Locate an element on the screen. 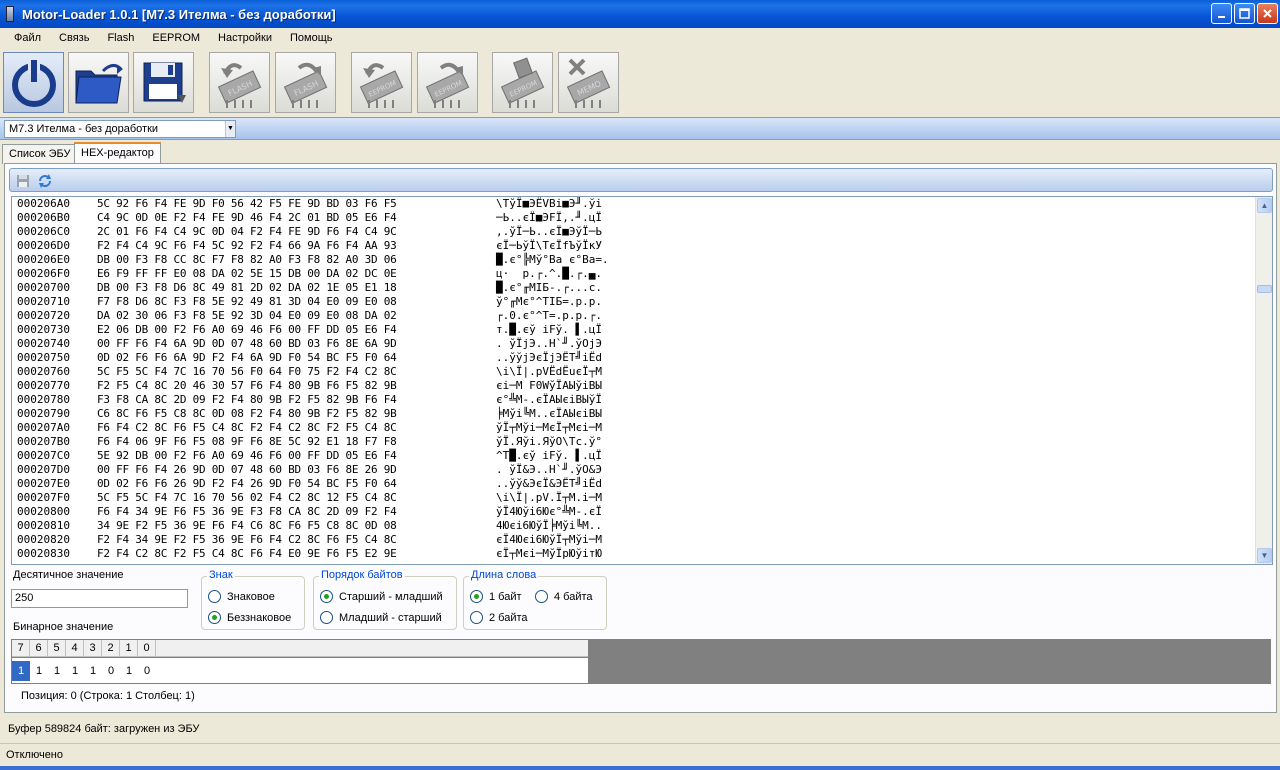  radio-4-bytes: 4 байта is located at coordinates (564, 596).